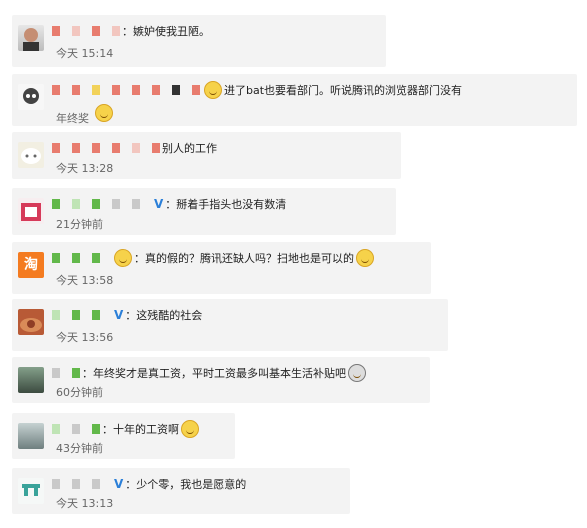 The image size is (587, 528). Describe the element at coordinates (294, 100) in the screenshot. I see `comment-card: 进了bat也要看部门。听说腾讯的浏览器部门没有 年终奖` at that location.